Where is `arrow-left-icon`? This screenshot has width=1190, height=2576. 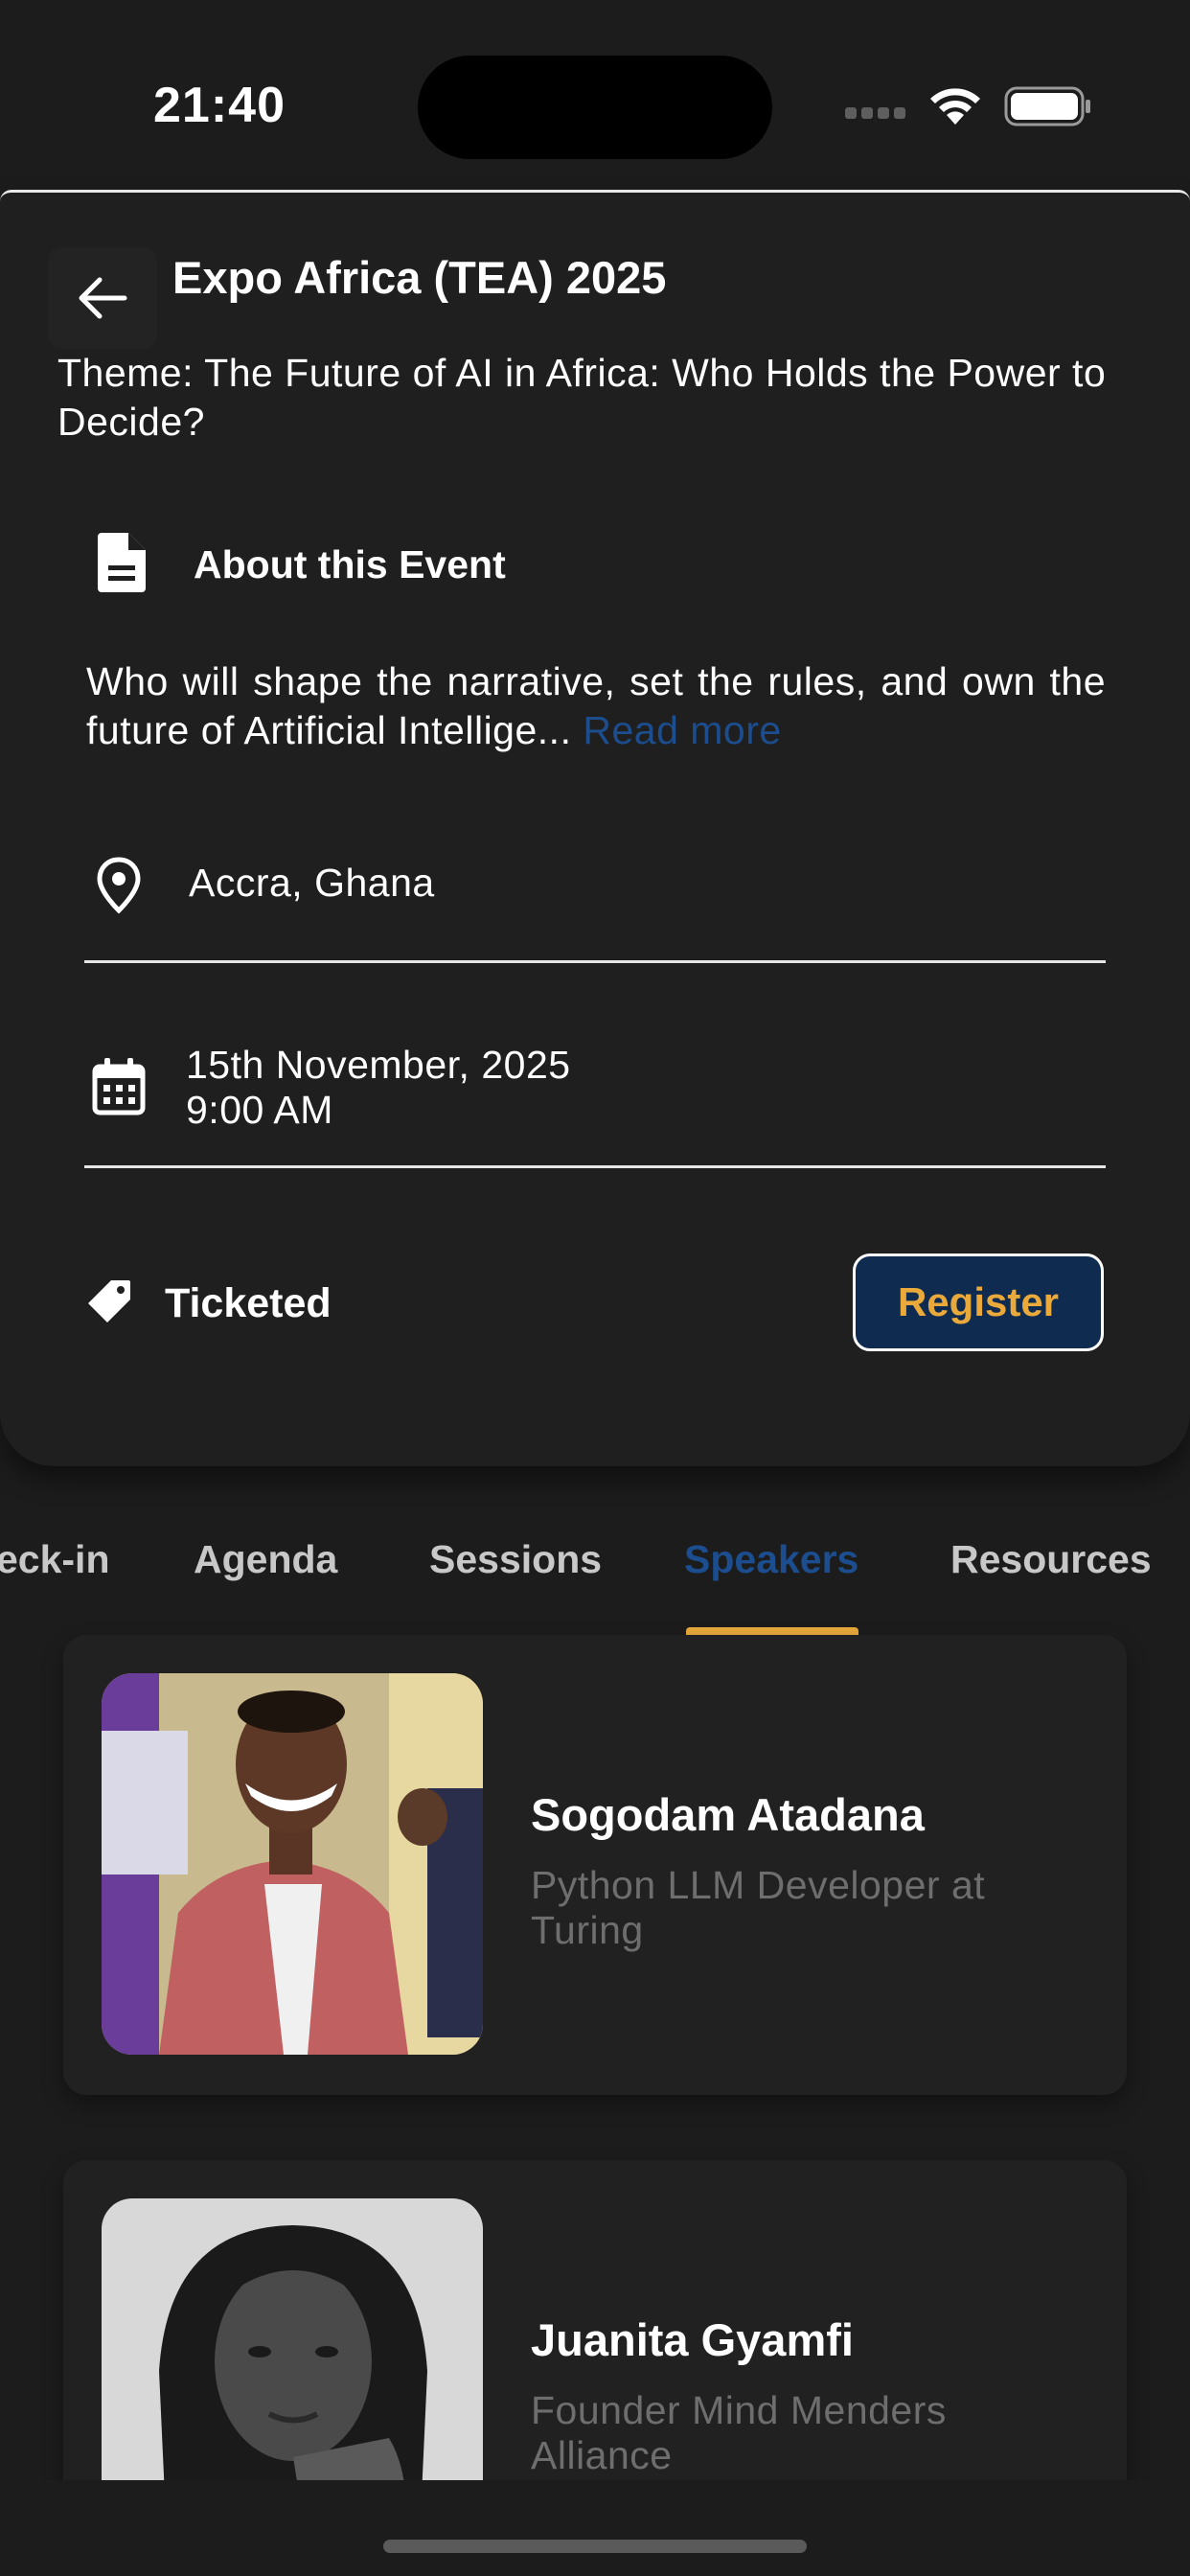
arrow-left-icon is located at coordinates (103, 298).